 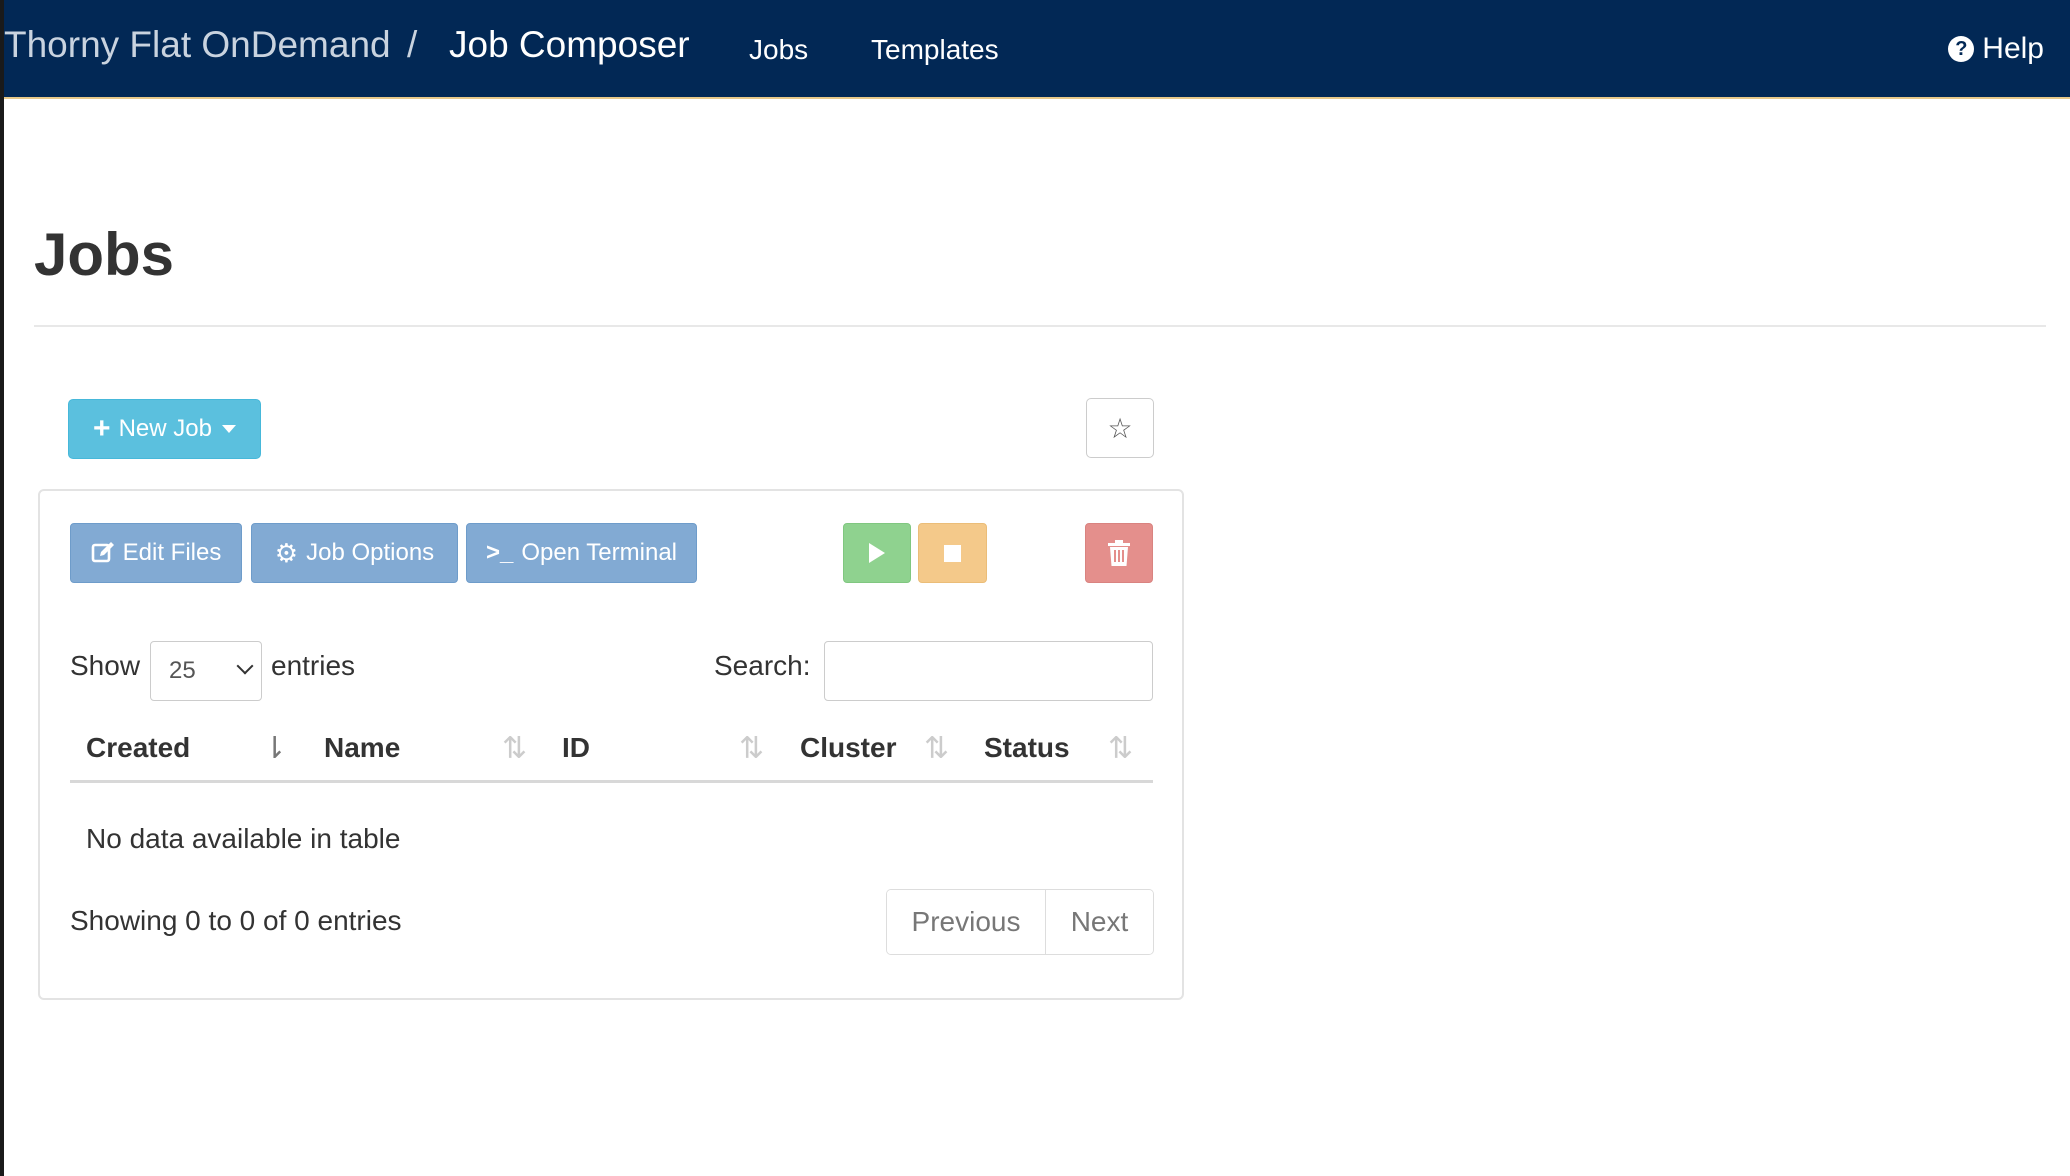 I want to click on column-header-name: Name, so click(x=362, y=748).